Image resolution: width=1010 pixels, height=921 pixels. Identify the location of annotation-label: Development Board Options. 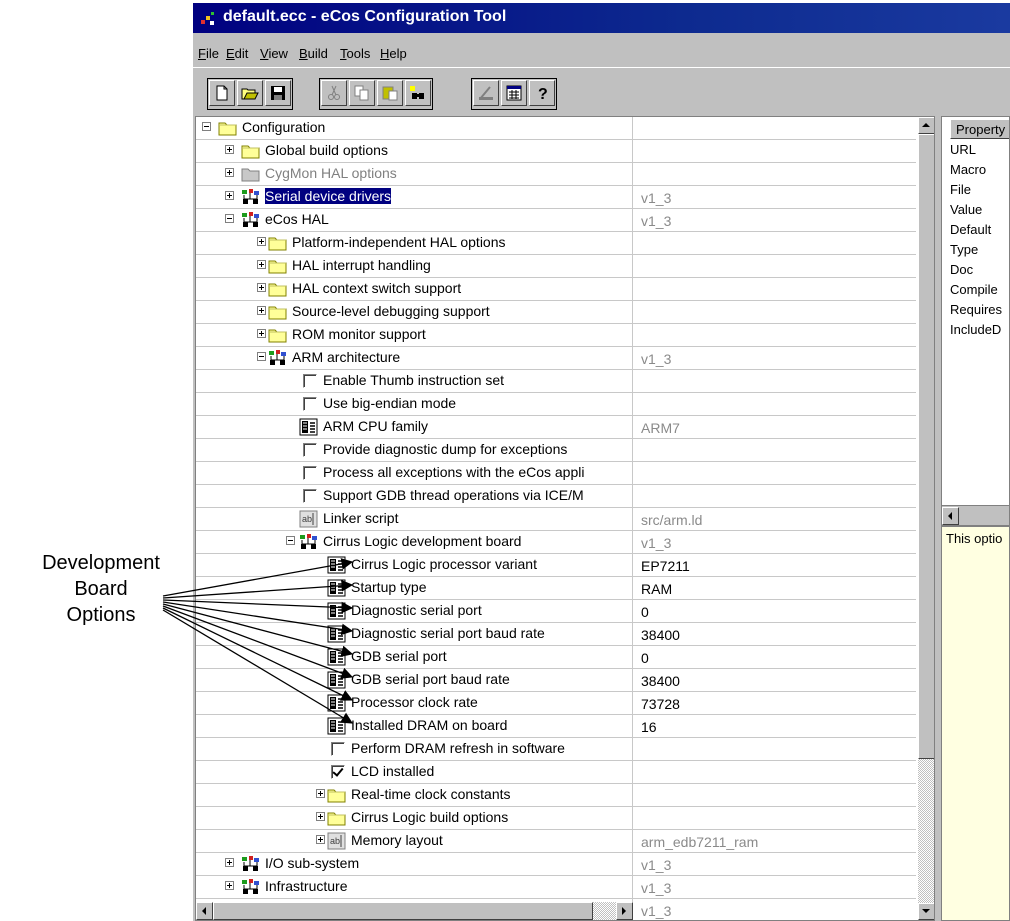
(101, 589).